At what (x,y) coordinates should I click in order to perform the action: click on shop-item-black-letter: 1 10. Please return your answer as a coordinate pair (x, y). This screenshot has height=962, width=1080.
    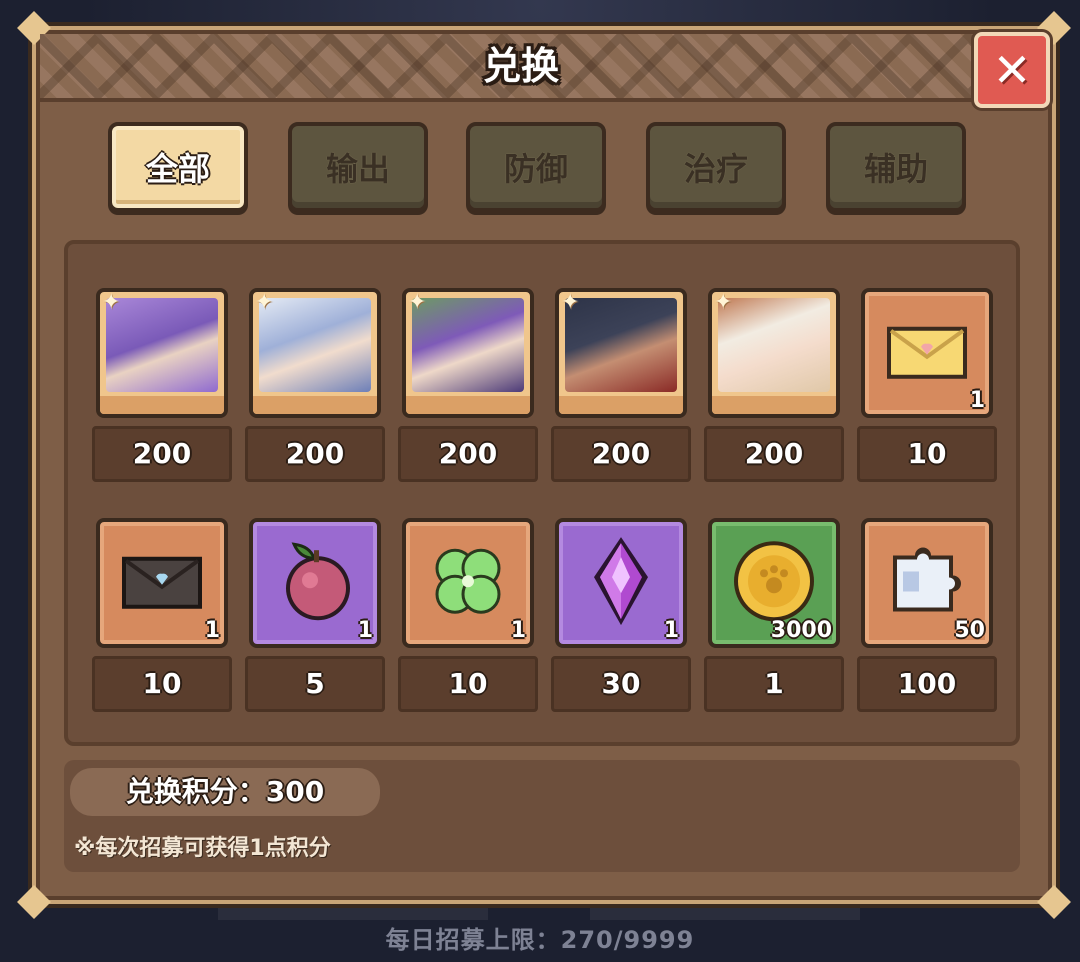
    Looking at the image, I should click on (162, 617).